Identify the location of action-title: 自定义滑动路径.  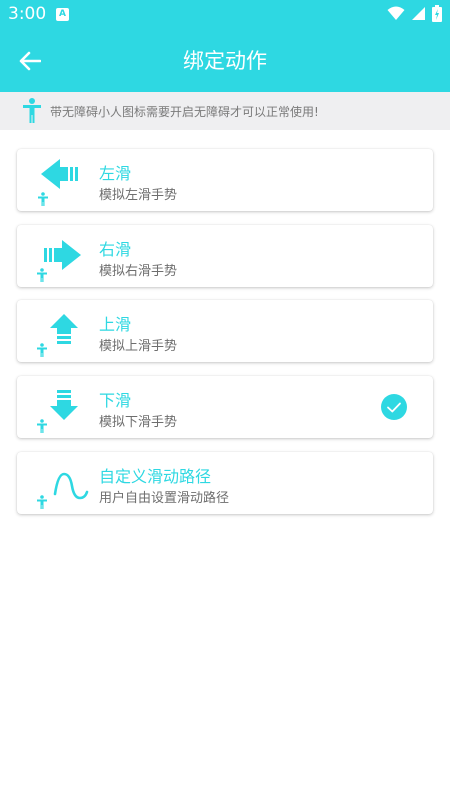
(155, 476).